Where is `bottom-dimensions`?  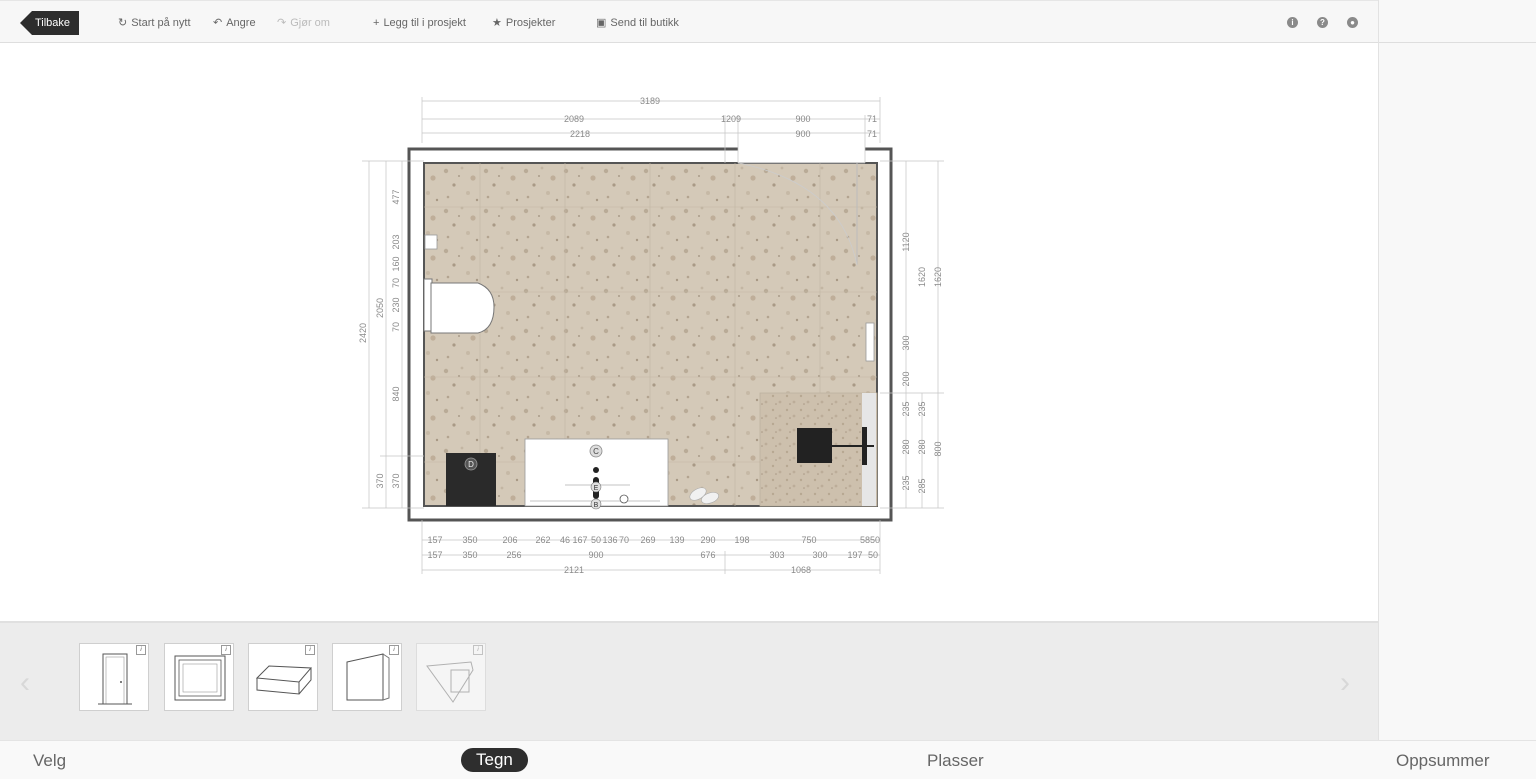 bottom-dimensions is located at coordinates (651, 547).